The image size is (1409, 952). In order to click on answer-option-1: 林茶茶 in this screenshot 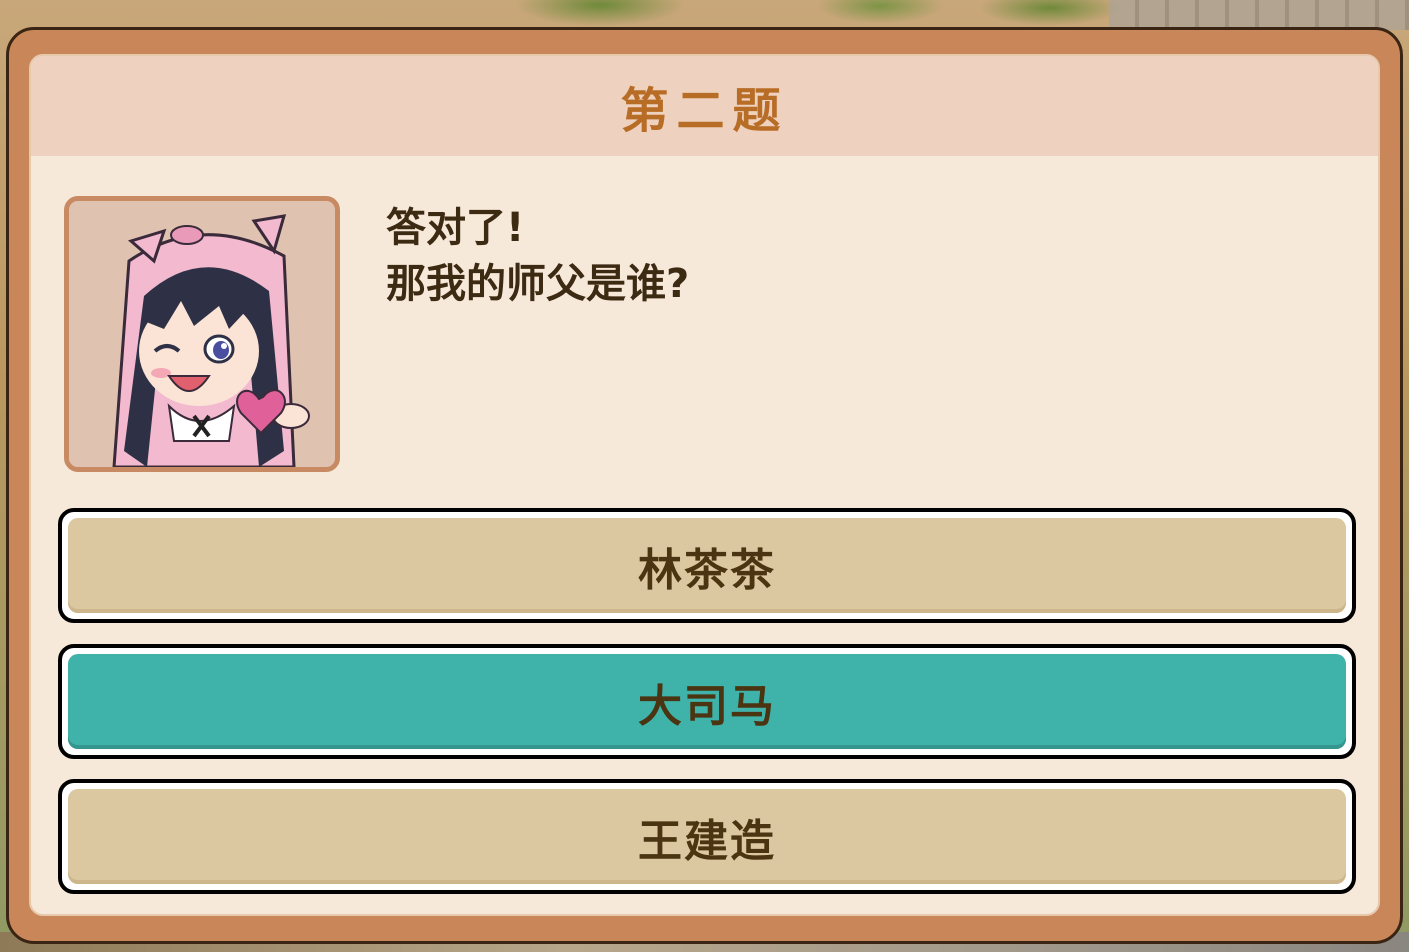, I will do `click(707, 565)`.